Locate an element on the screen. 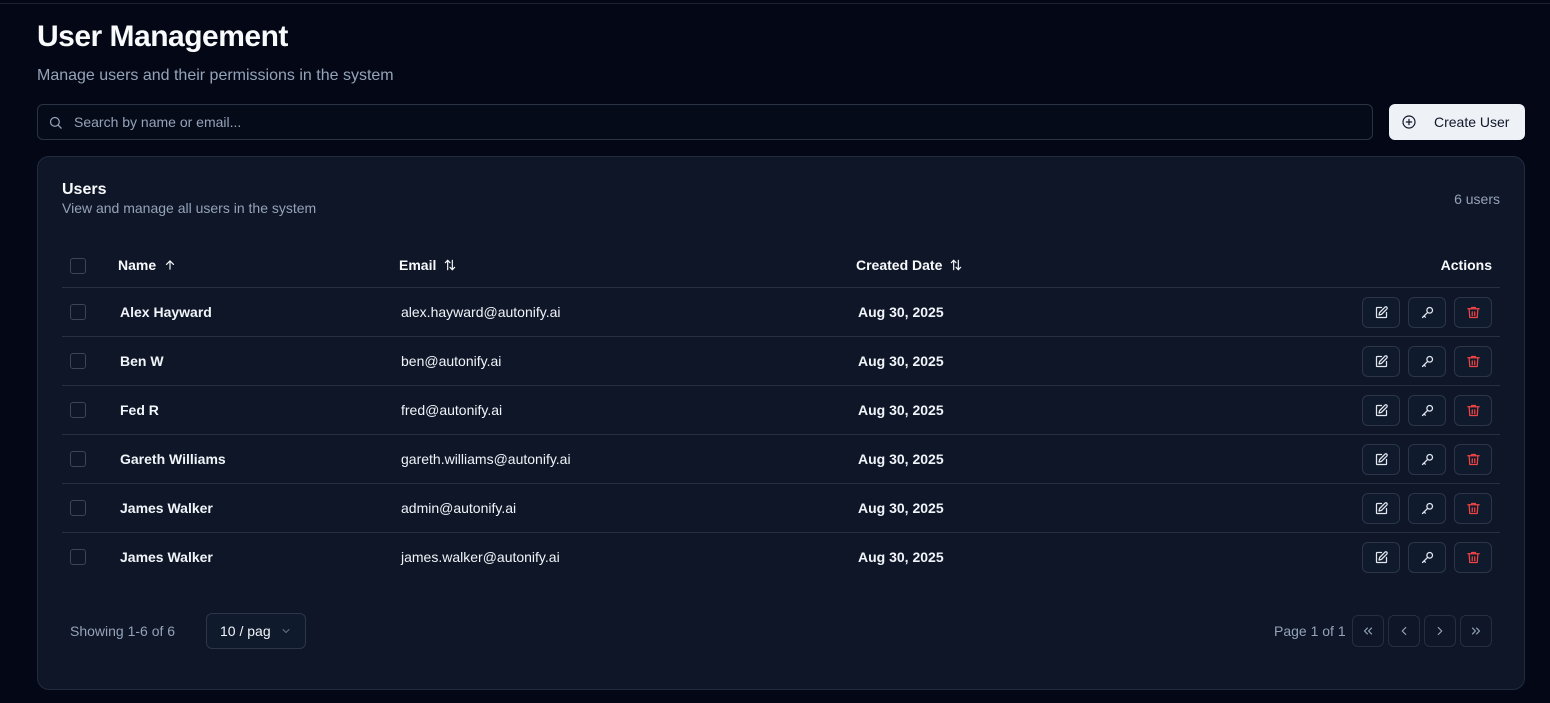 Image resolution: width=1550 pixels, height=703 pixels. chevrons-left-icon is located at coordinates (1368, 631).